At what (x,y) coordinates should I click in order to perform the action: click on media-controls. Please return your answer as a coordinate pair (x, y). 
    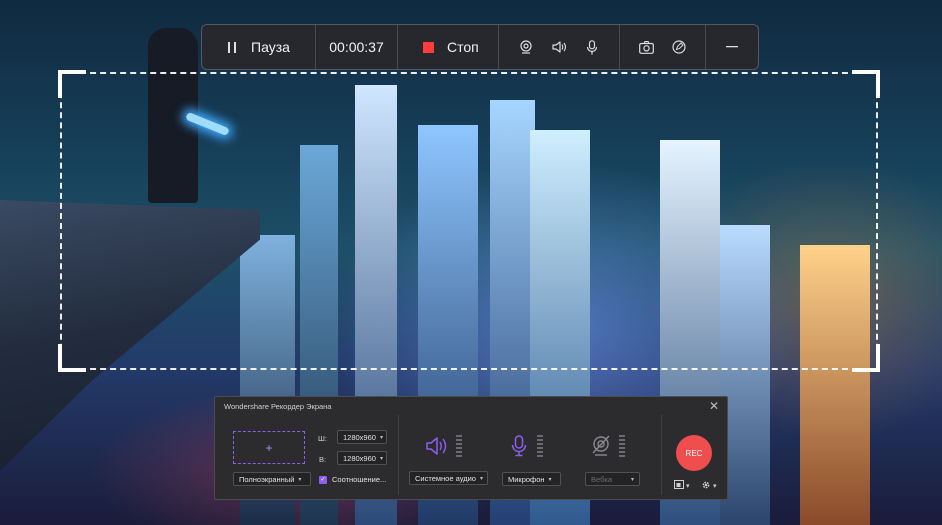
    Looking at the image, I should click on (559, 47).